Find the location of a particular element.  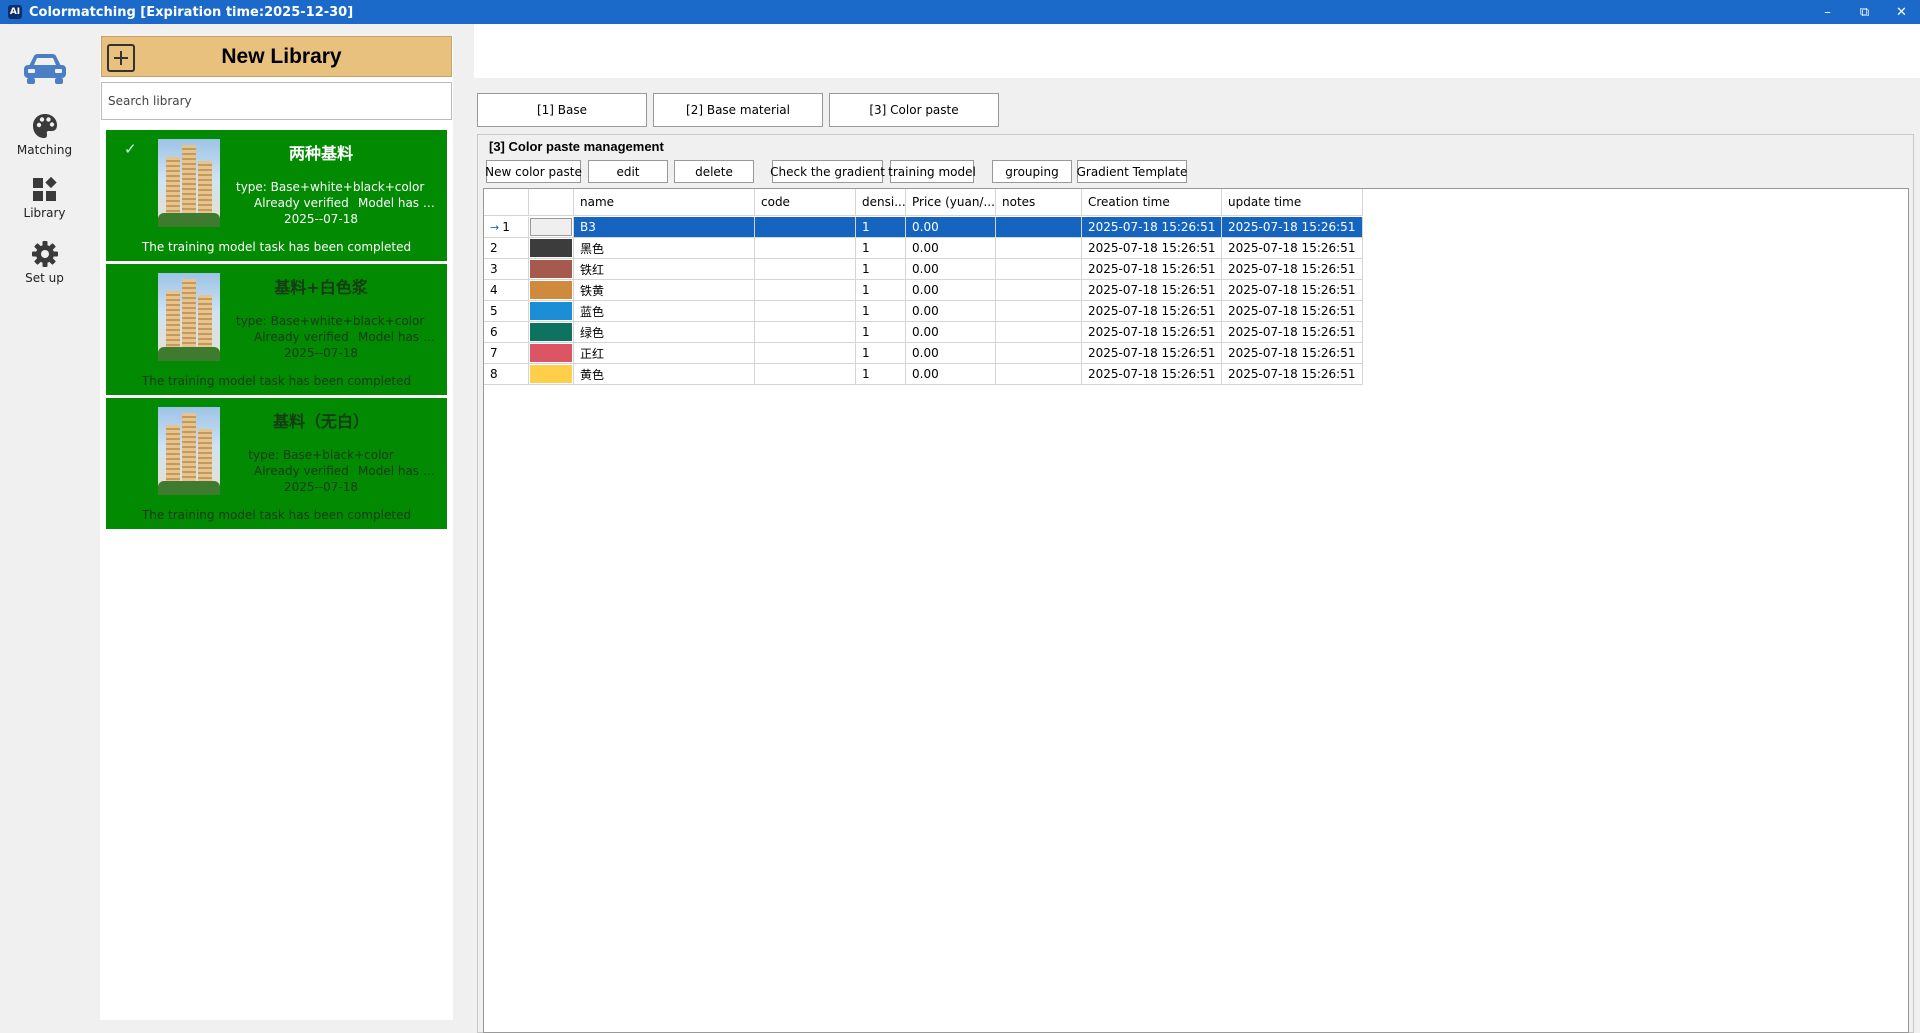

check-gradient-button: Check the gradient is located at coordinates (827, 171).